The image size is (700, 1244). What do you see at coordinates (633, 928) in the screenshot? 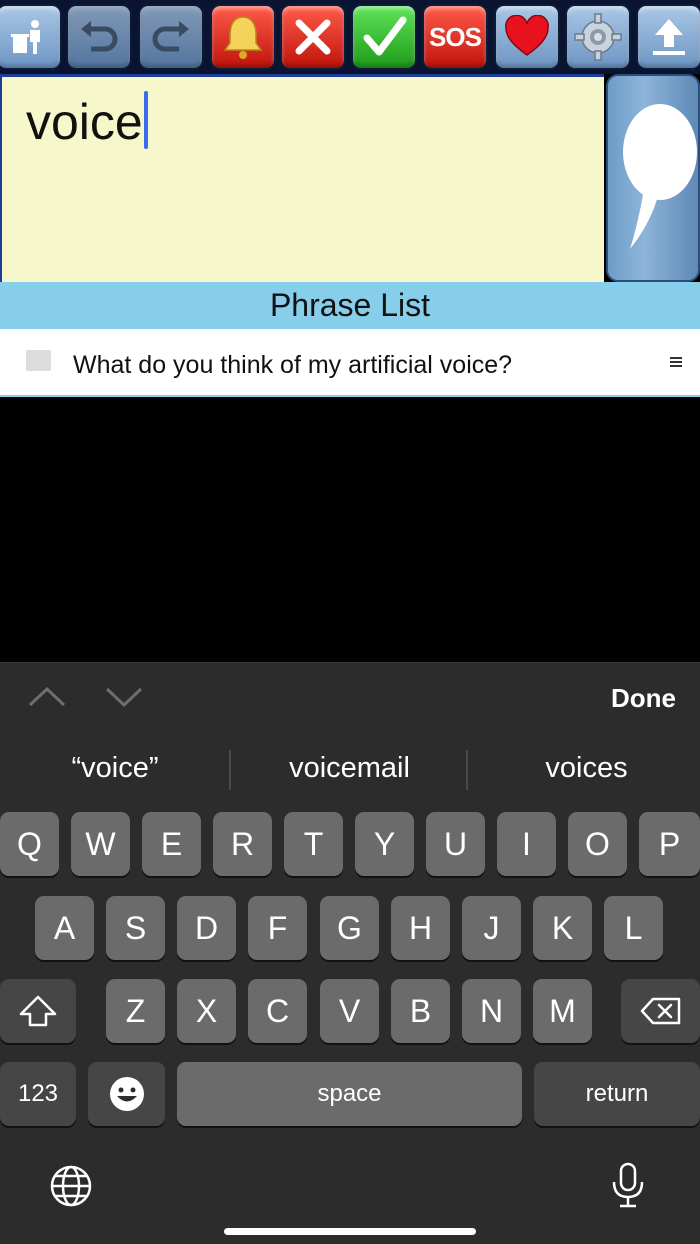
I see `key-l: L` at bounding box center [633, 928].